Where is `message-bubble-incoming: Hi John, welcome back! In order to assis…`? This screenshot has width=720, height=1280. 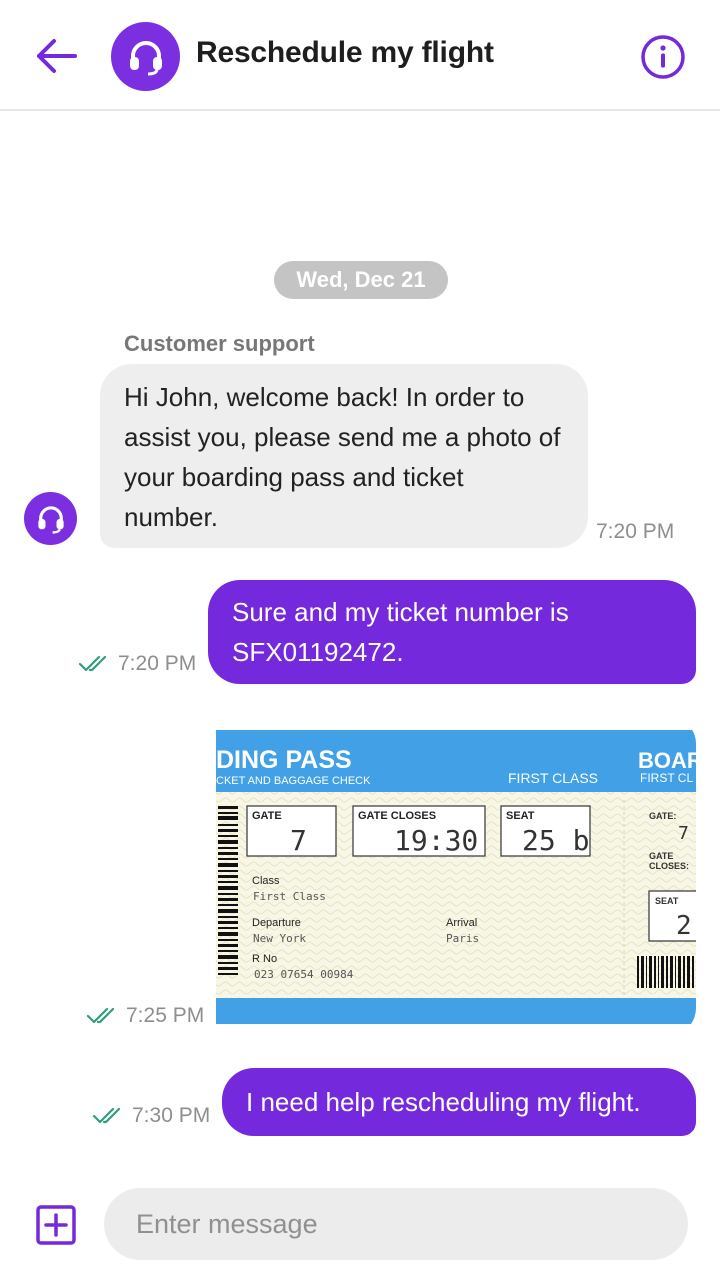 message-bubble-incoming: Hi John, welcome back! In order to assis… is located at coordinates (344, 456).